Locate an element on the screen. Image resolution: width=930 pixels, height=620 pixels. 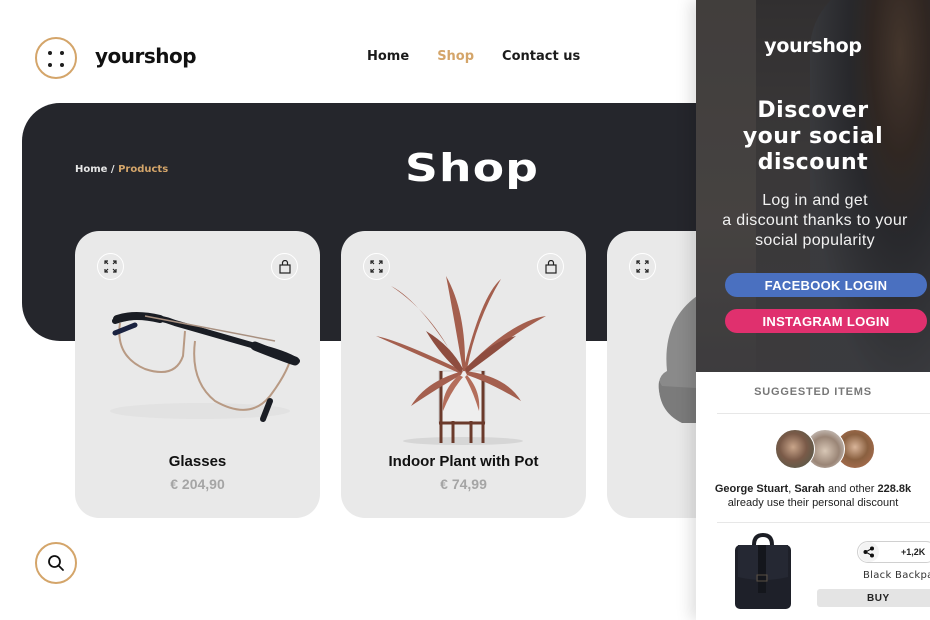
connector-text: and other is located at coordinates (851, 489).